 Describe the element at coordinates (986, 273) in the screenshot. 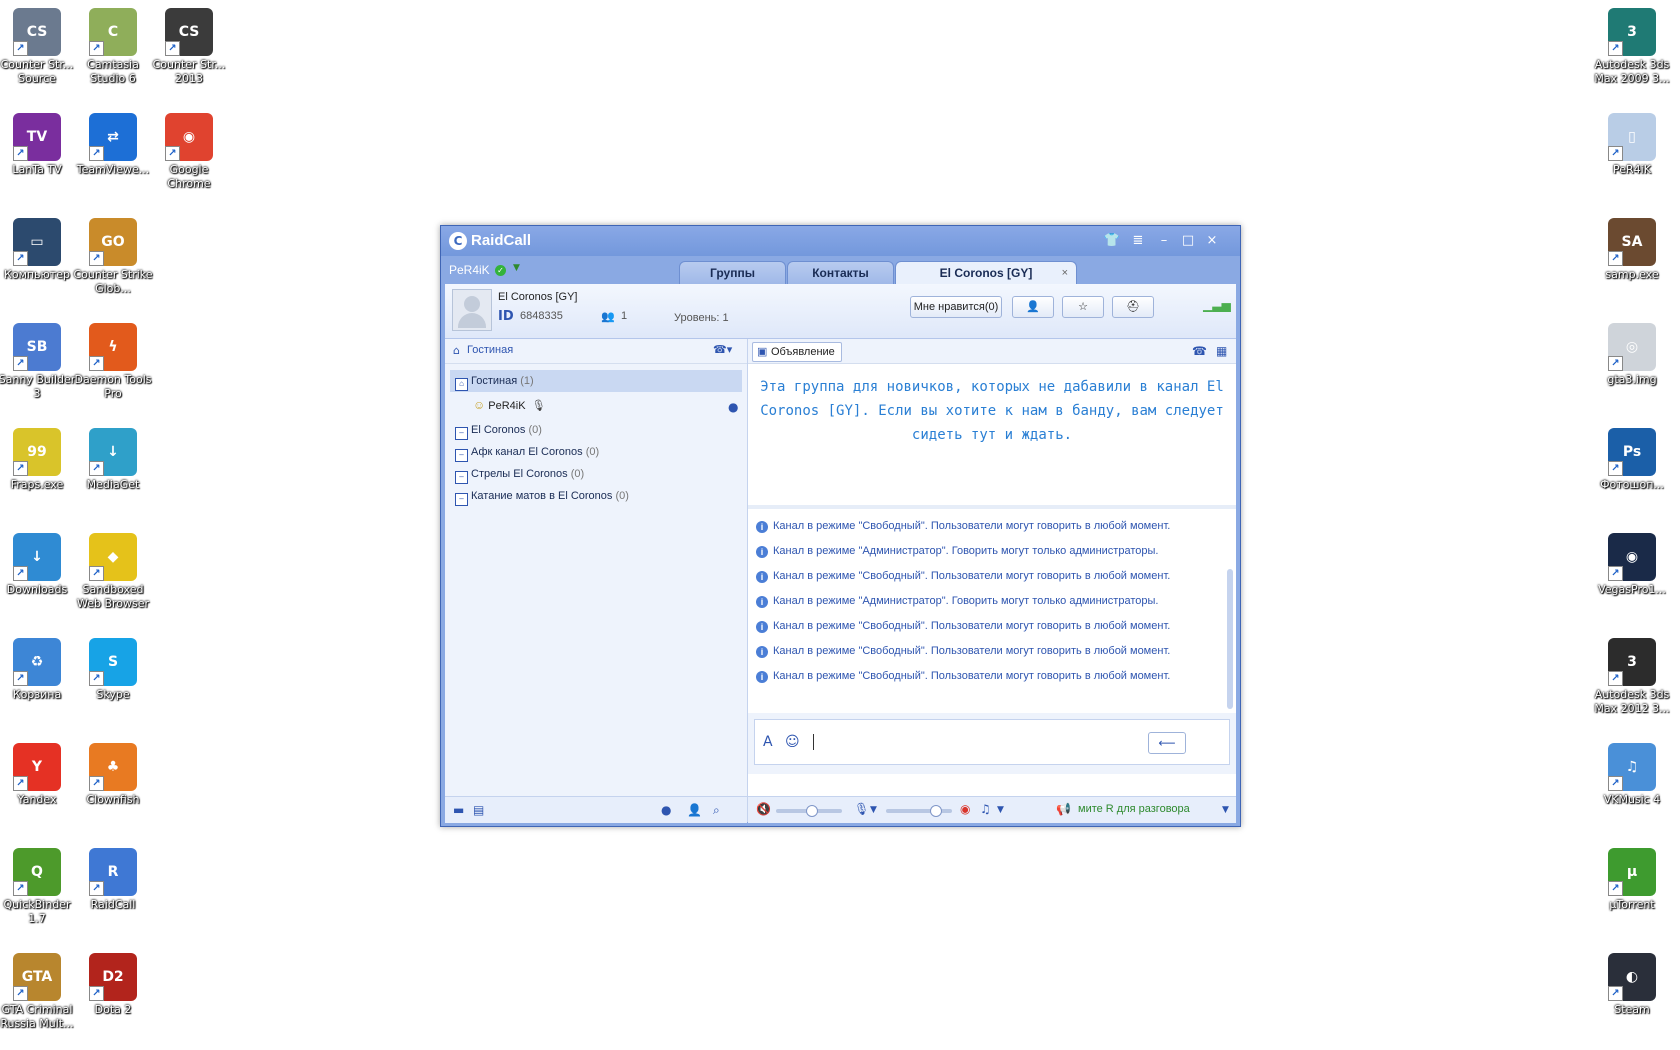

I see `tab-group-el-coronos: El Coronos [GY] ×` at that location.